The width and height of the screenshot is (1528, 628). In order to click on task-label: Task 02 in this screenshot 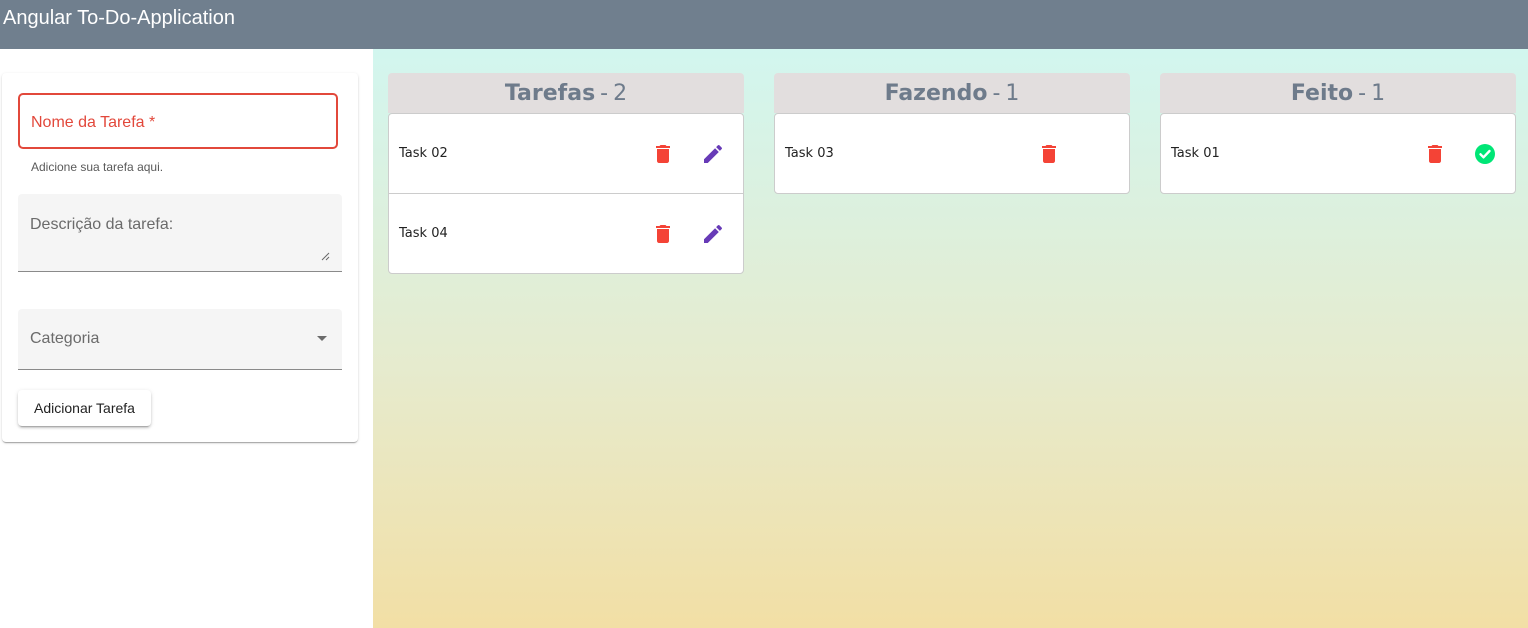, I will do `click(423, 153)`.